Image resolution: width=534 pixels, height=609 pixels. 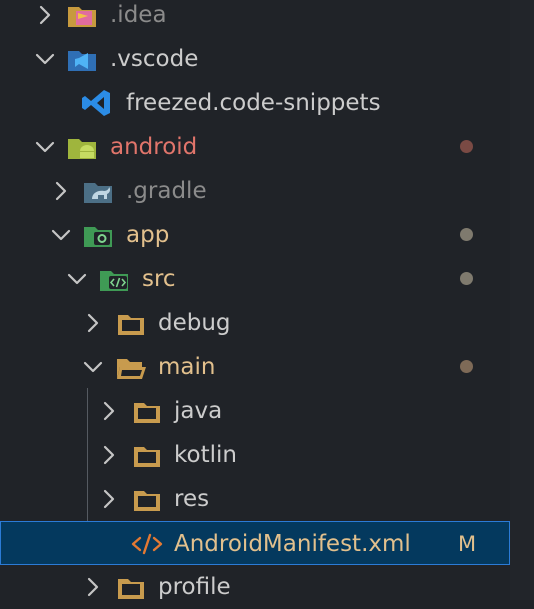 I want to click on vscode-folder-icon, so click(x=83, y=59).